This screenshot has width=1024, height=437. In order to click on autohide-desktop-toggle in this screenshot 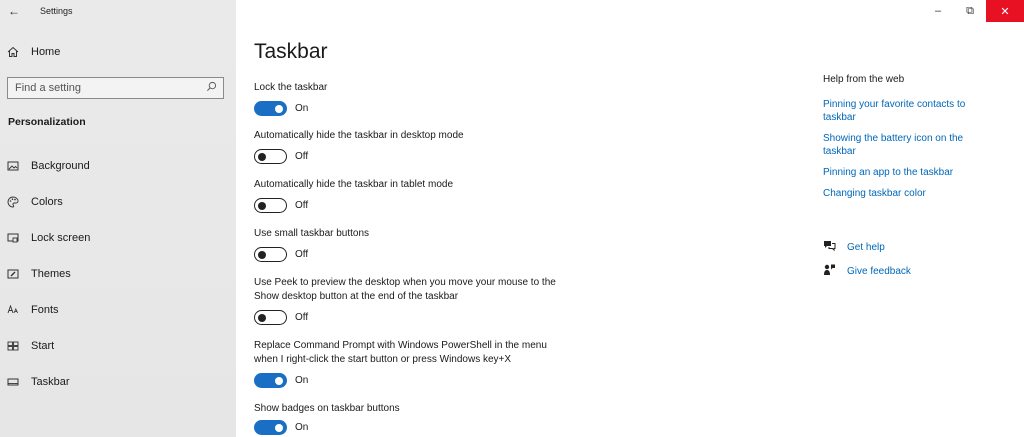, I will do `click(270, 156)`.